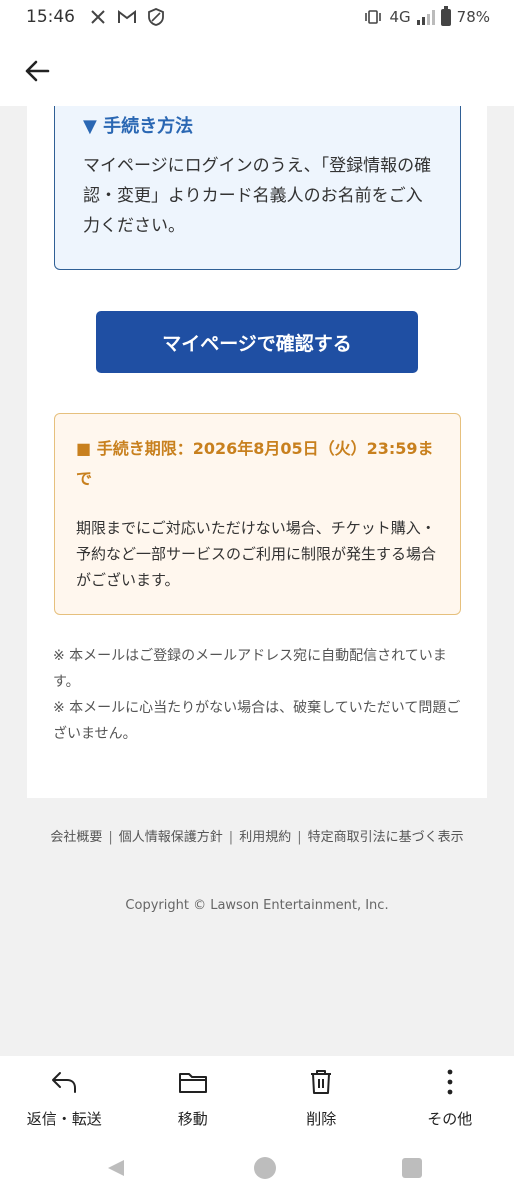  I want to click on action-label: その他, so click(450, 1119).